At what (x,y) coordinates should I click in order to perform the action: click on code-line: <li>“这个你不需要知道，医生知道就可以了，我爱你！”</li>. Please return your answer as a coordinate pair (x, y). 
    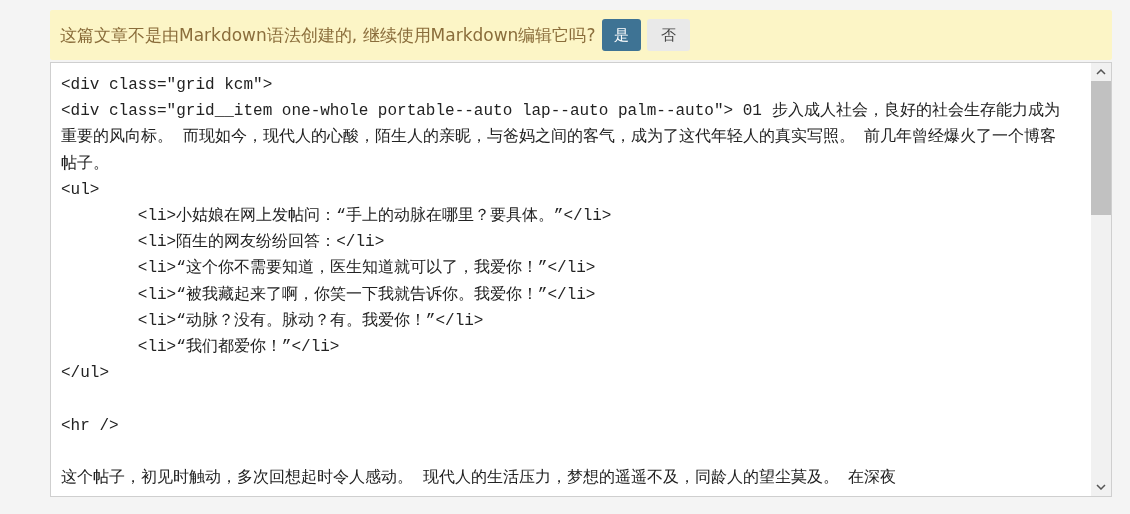
    Looking at the image, I should click on (366, 268).